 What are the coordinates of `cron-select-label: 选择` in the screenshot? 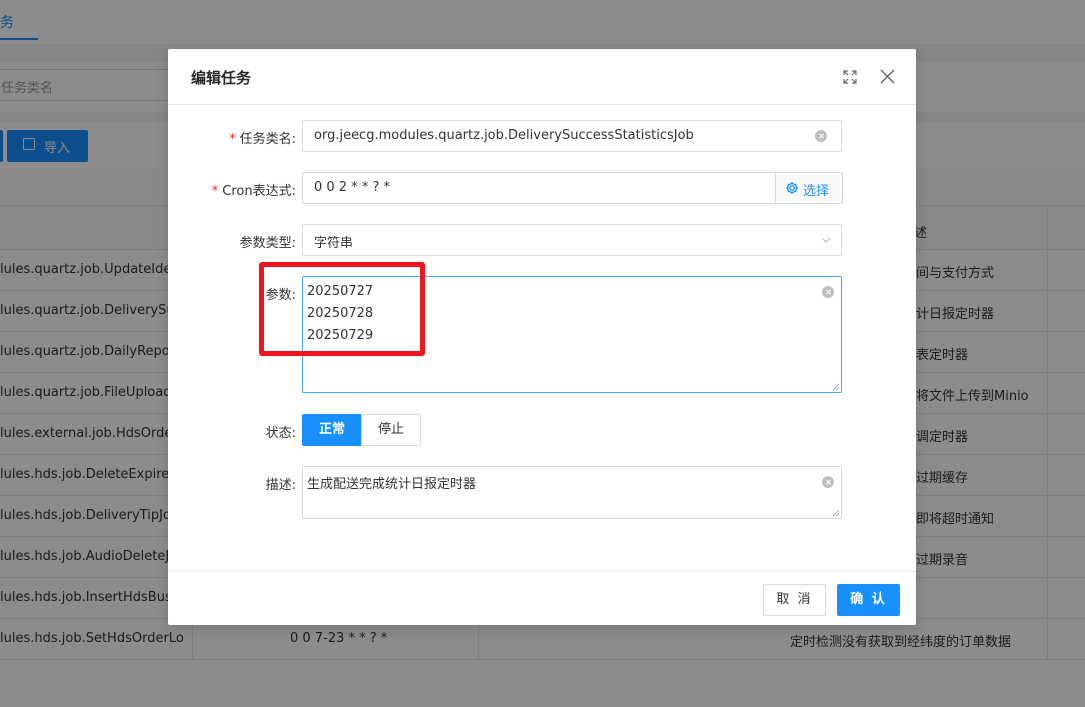 It's located at (816, 191).